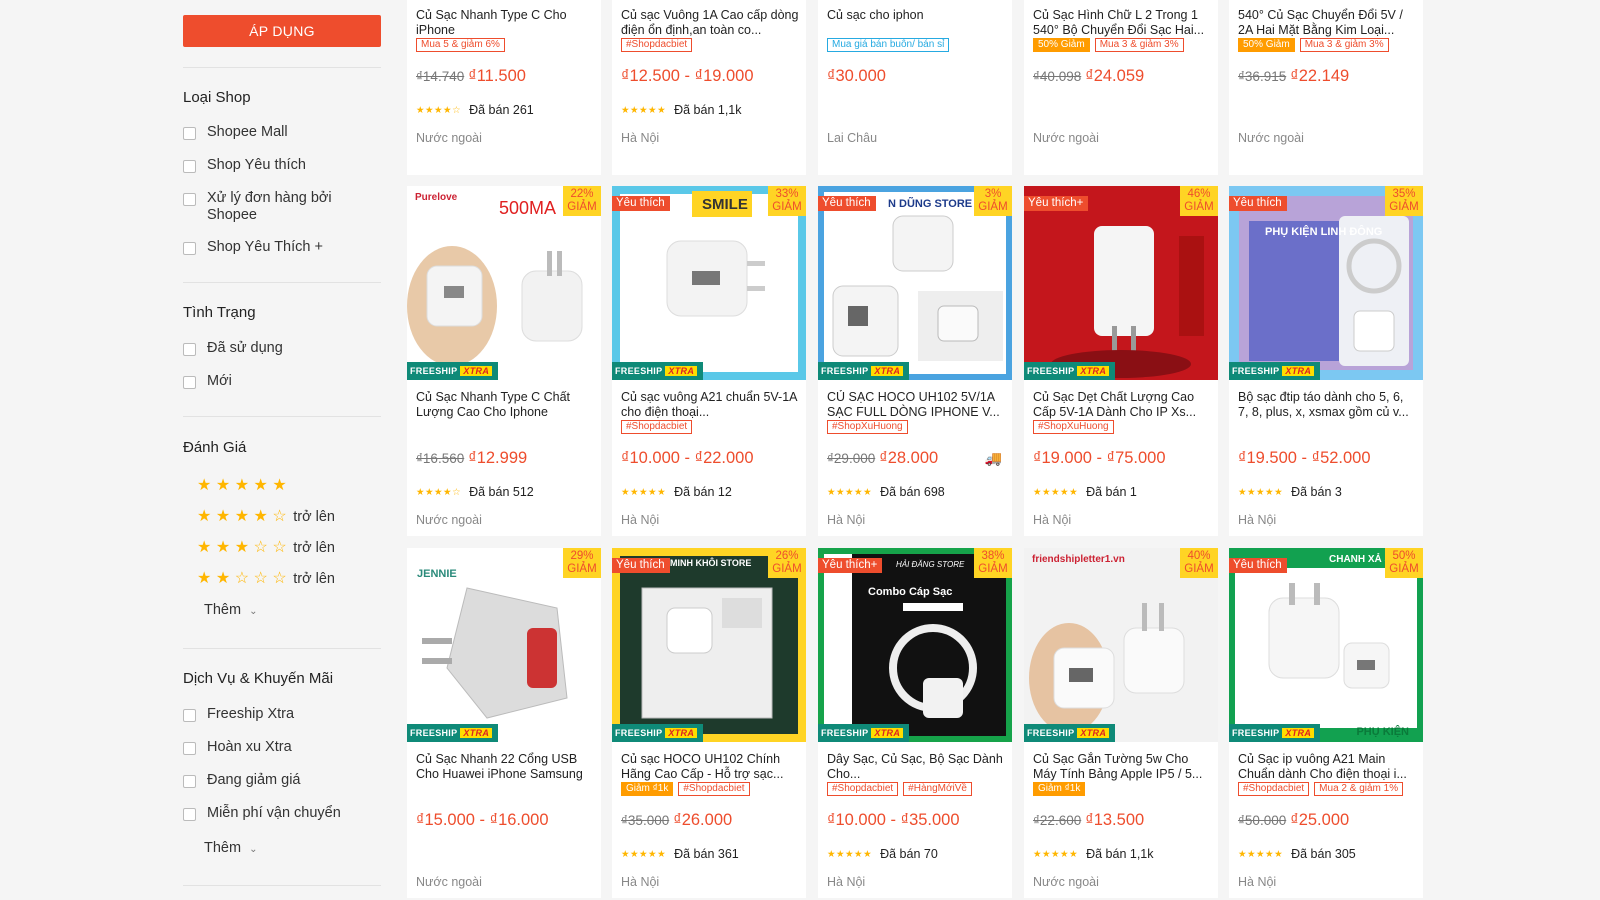 Image resolution: width=1600 pixels, height=900 pixels. What do you see at coordinates (266, 579) in the screenshot?
I see `rating-2-up: ★ ★ ☆ ☆ ☆ trở lên` at bounding box center [266, 579].